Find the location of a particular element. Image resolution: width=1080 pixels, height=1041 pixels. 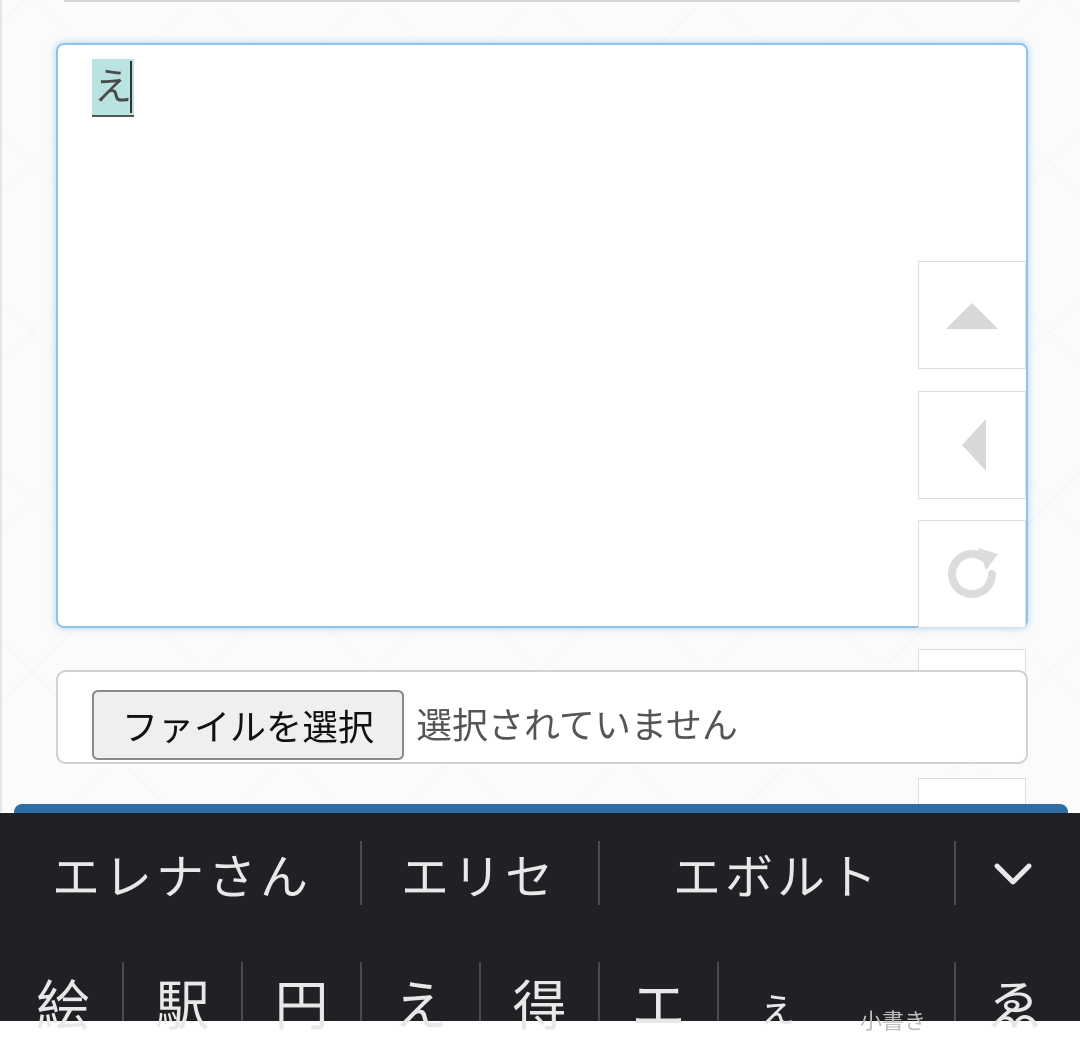

refresh-button is located at coordinates (972, 574).